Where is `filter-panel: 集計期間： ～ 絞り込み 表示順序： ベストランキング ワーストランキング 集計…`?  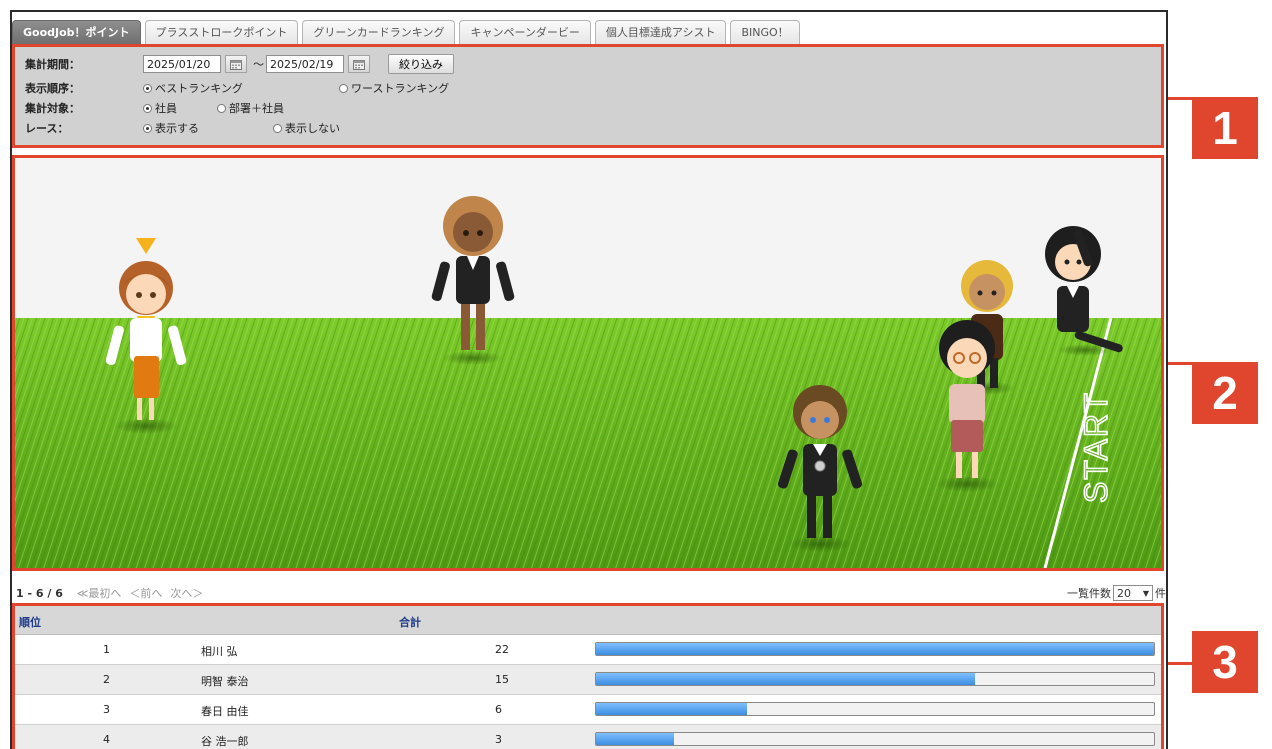
filter-panel: 集計期間： ～ 絞り込み 表示順序： ベストランキング ワーストランキング 集計… is located at coordinates (588, 96).